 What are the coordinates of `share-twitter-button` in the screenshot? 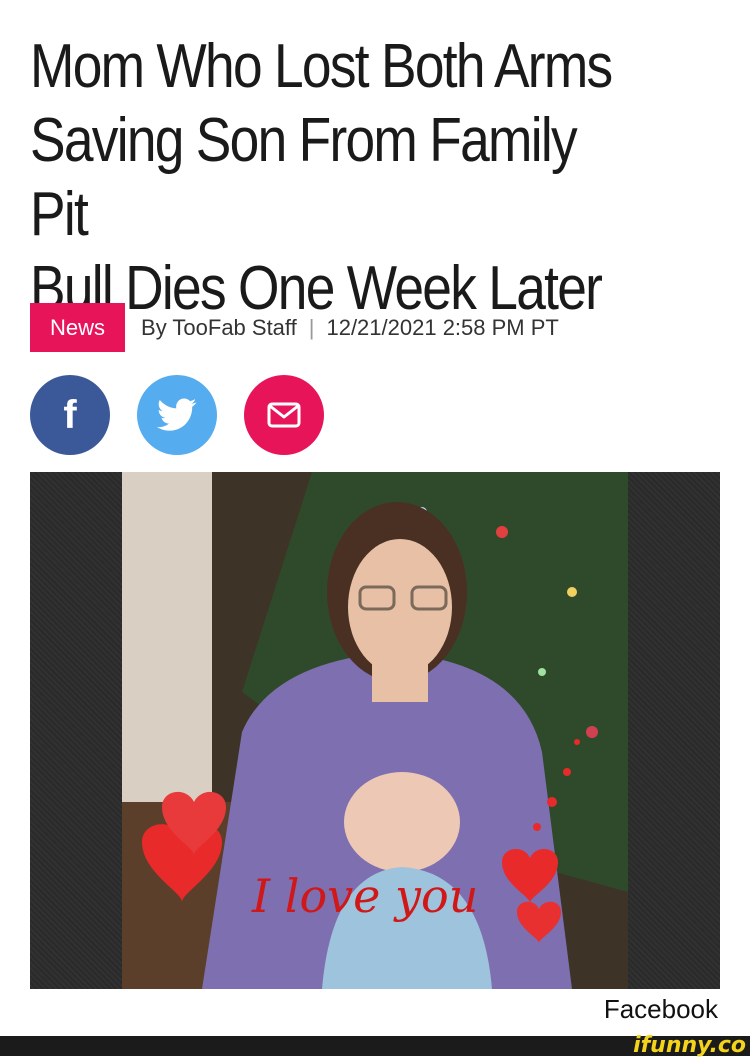 It's located at (177, 415).